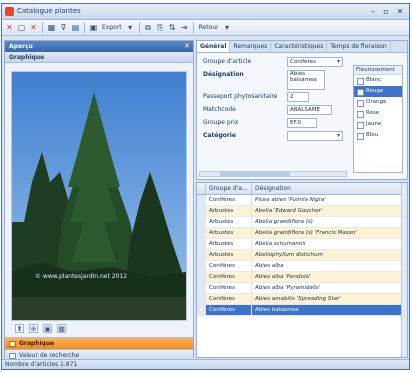 Image resolution: width=412 pixels, height=373 pixels. Describe the element at coordinates (187, 46) in the screenshot. I see `panel-close-icon: ✕` at that location.